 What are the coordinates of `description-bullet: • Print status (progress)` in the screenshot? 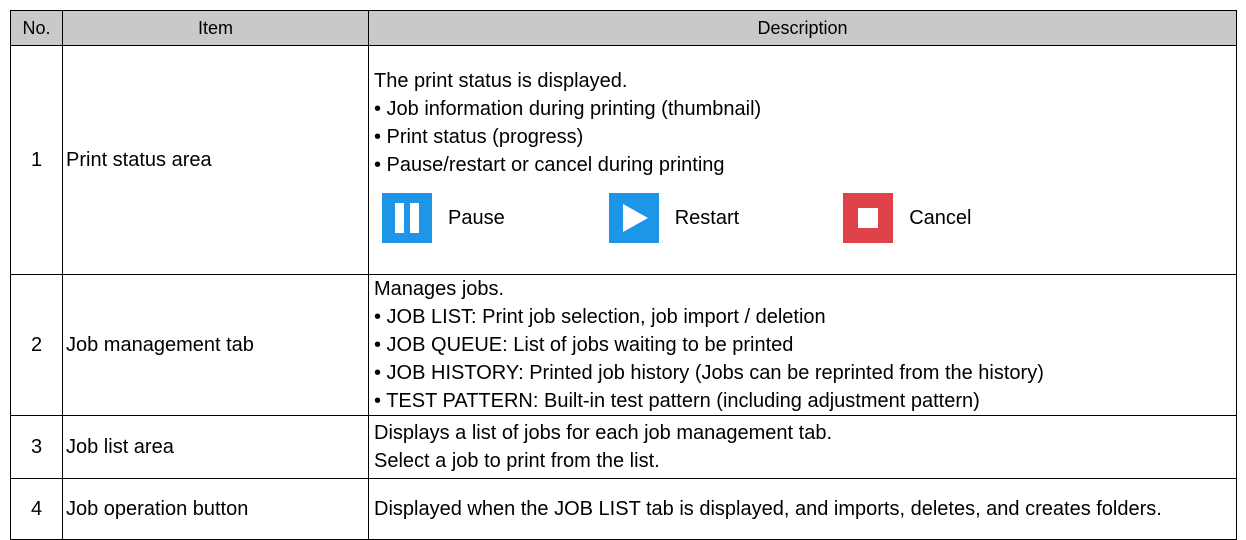 It's located at (479, 137).